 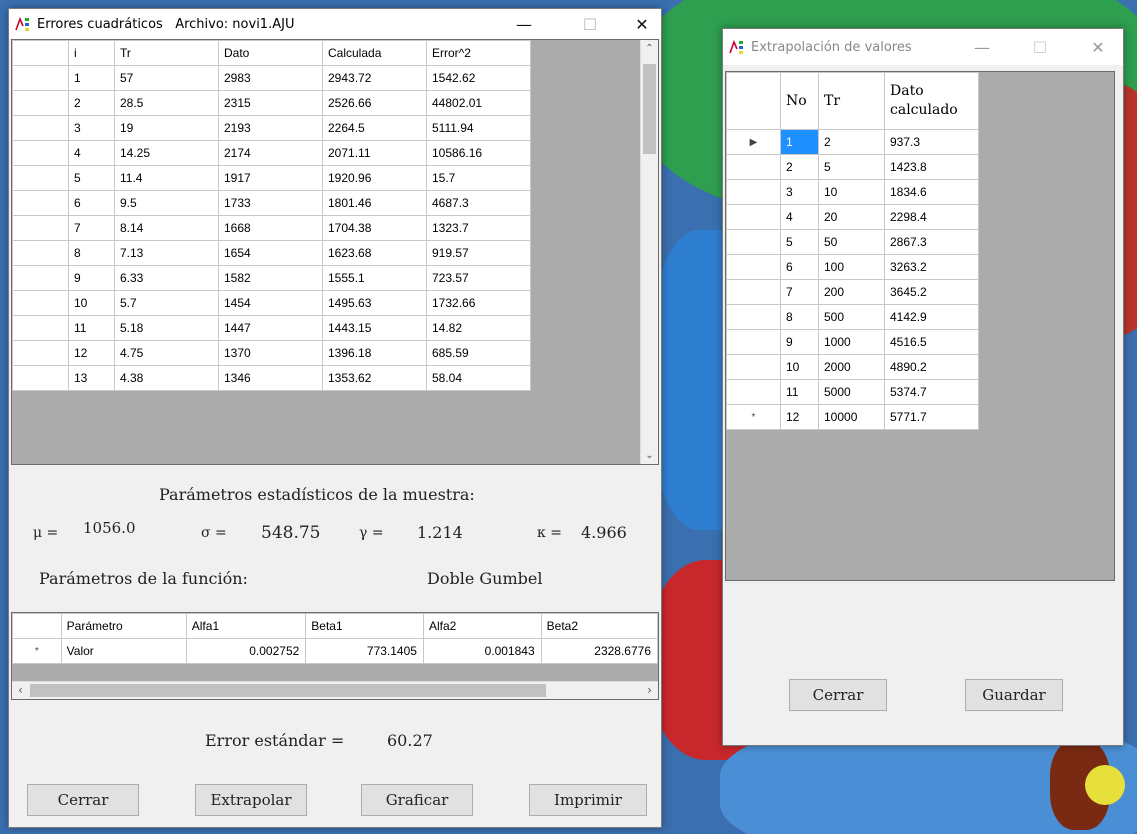 I want to click on list-item: * 12 10000 5771.7, so click(x=852, y=417).